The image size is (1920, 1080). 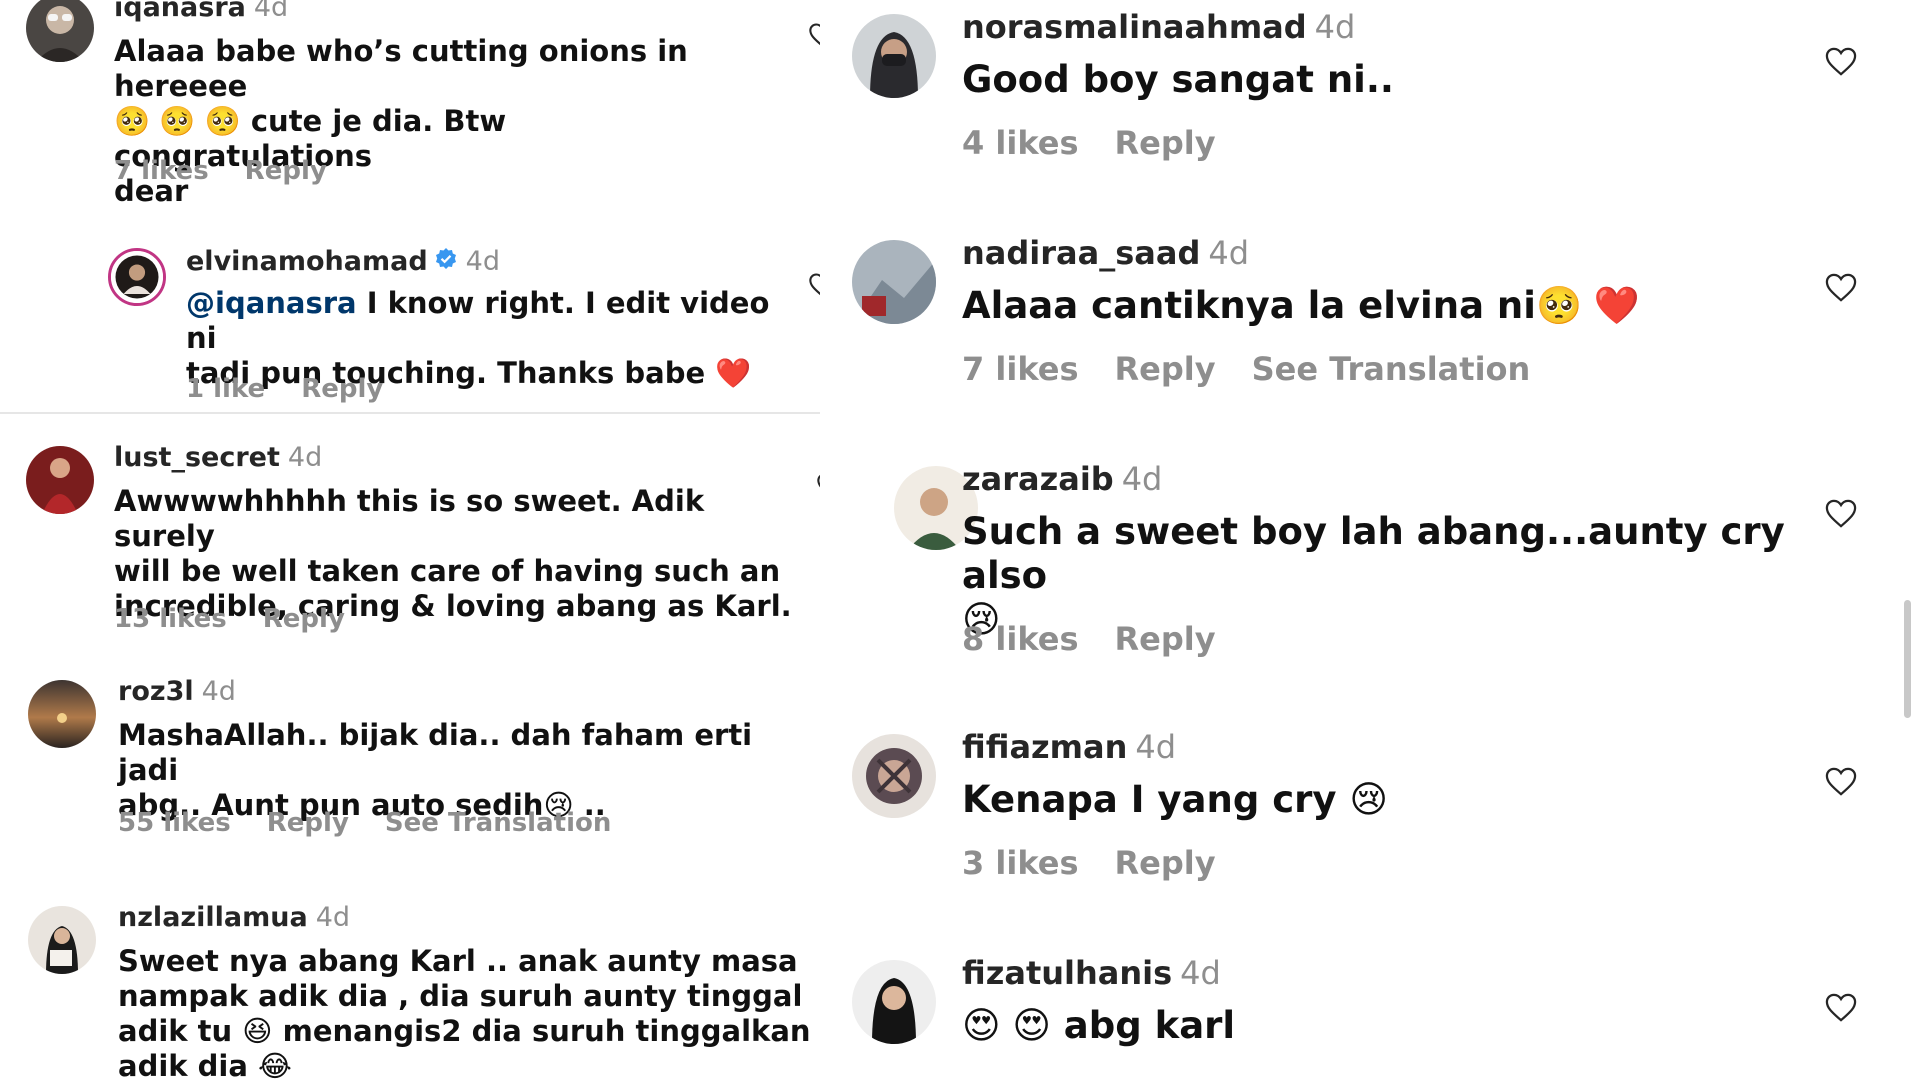 What do you see at coordinates (213, 917) in the screenshot?
I see `username: nzlazillamua` at bounding box center [213, 917].